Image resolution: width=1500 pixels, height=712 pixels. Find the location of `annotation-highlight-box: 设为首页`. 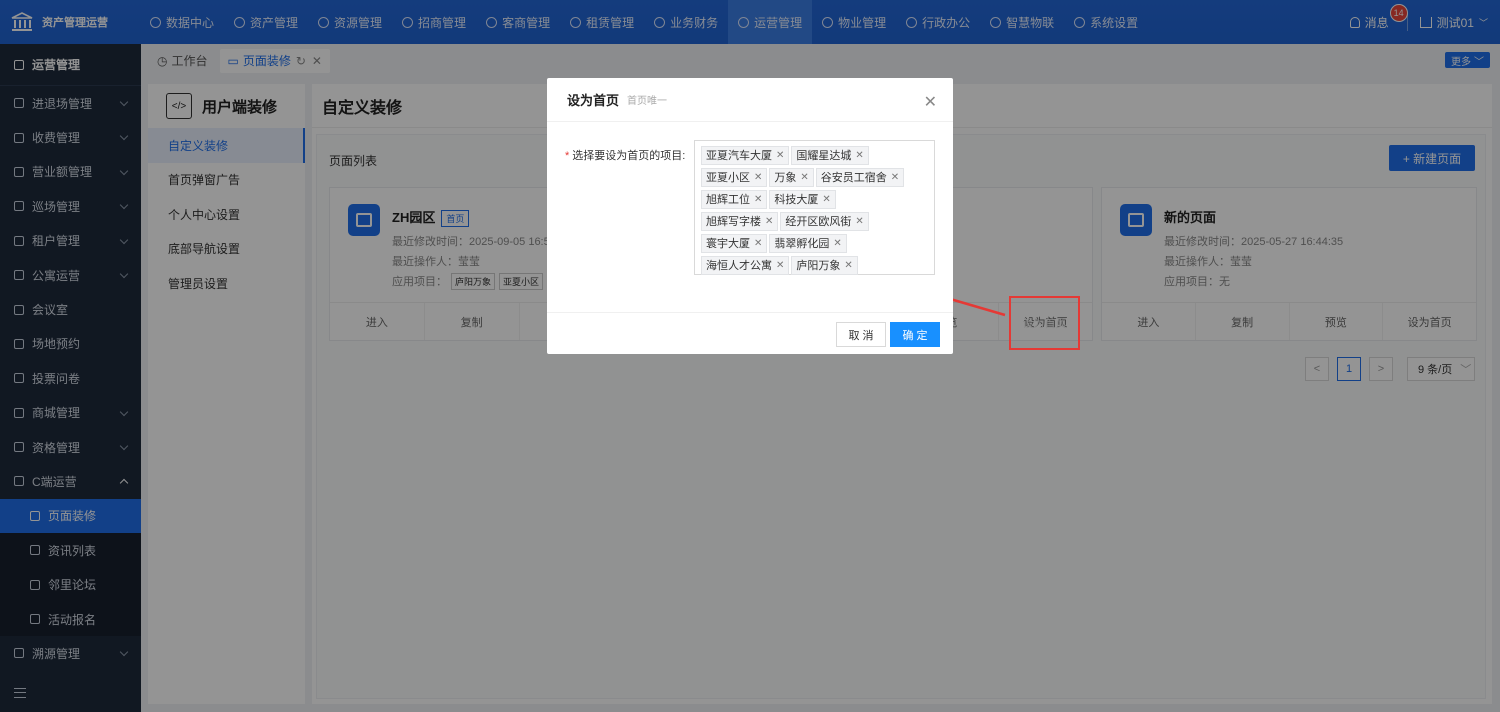

annotation-highlight-box: 设为首页 is located at coordinates (1044, 323).